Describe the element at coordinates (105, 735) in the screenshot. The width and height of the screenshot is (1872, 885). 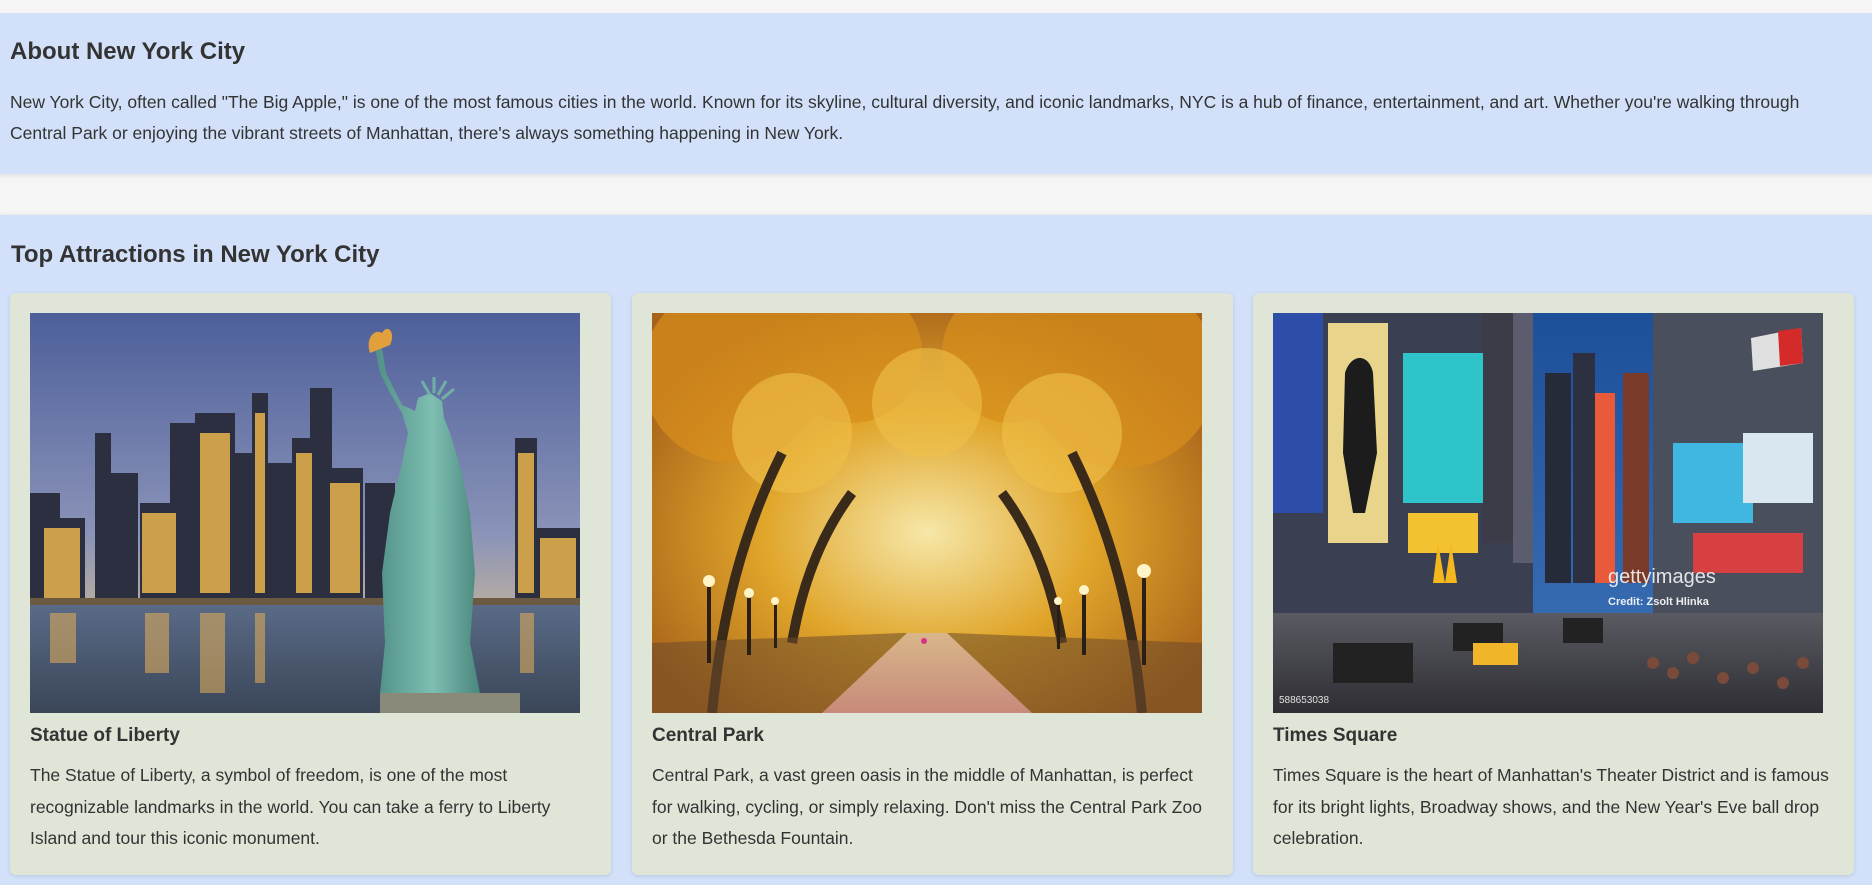
I see `card-title: Statue of Liberty` at that location.